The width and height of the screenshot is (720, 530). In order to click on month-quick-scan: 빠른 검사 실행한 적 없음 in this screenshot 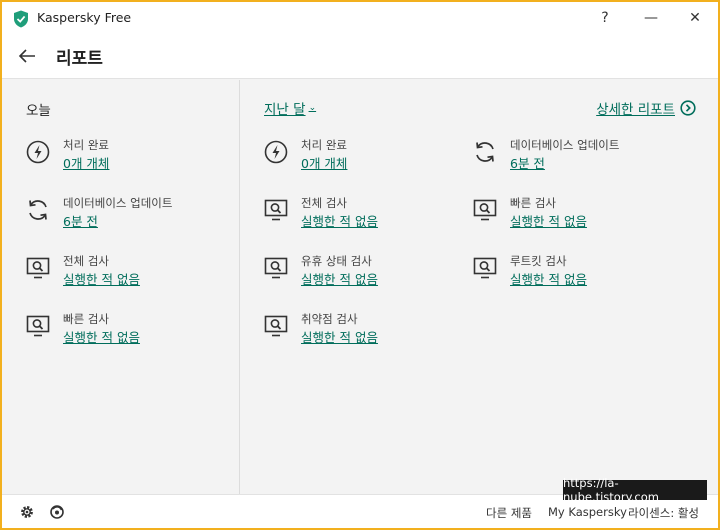, I will do `click(573, 215)`.